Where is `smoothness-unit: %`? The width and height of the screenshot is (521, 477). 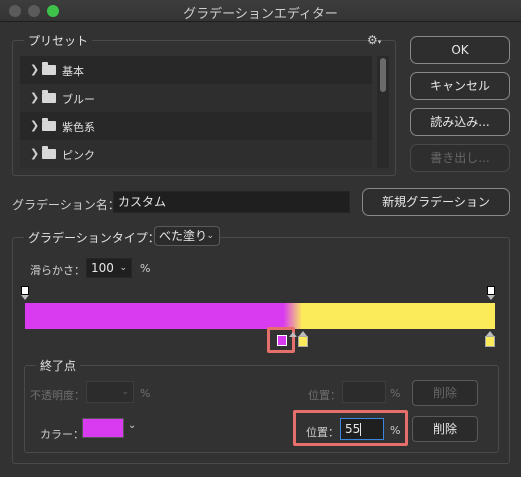 smoothness-unit: % is located at coordinates (145, 268).